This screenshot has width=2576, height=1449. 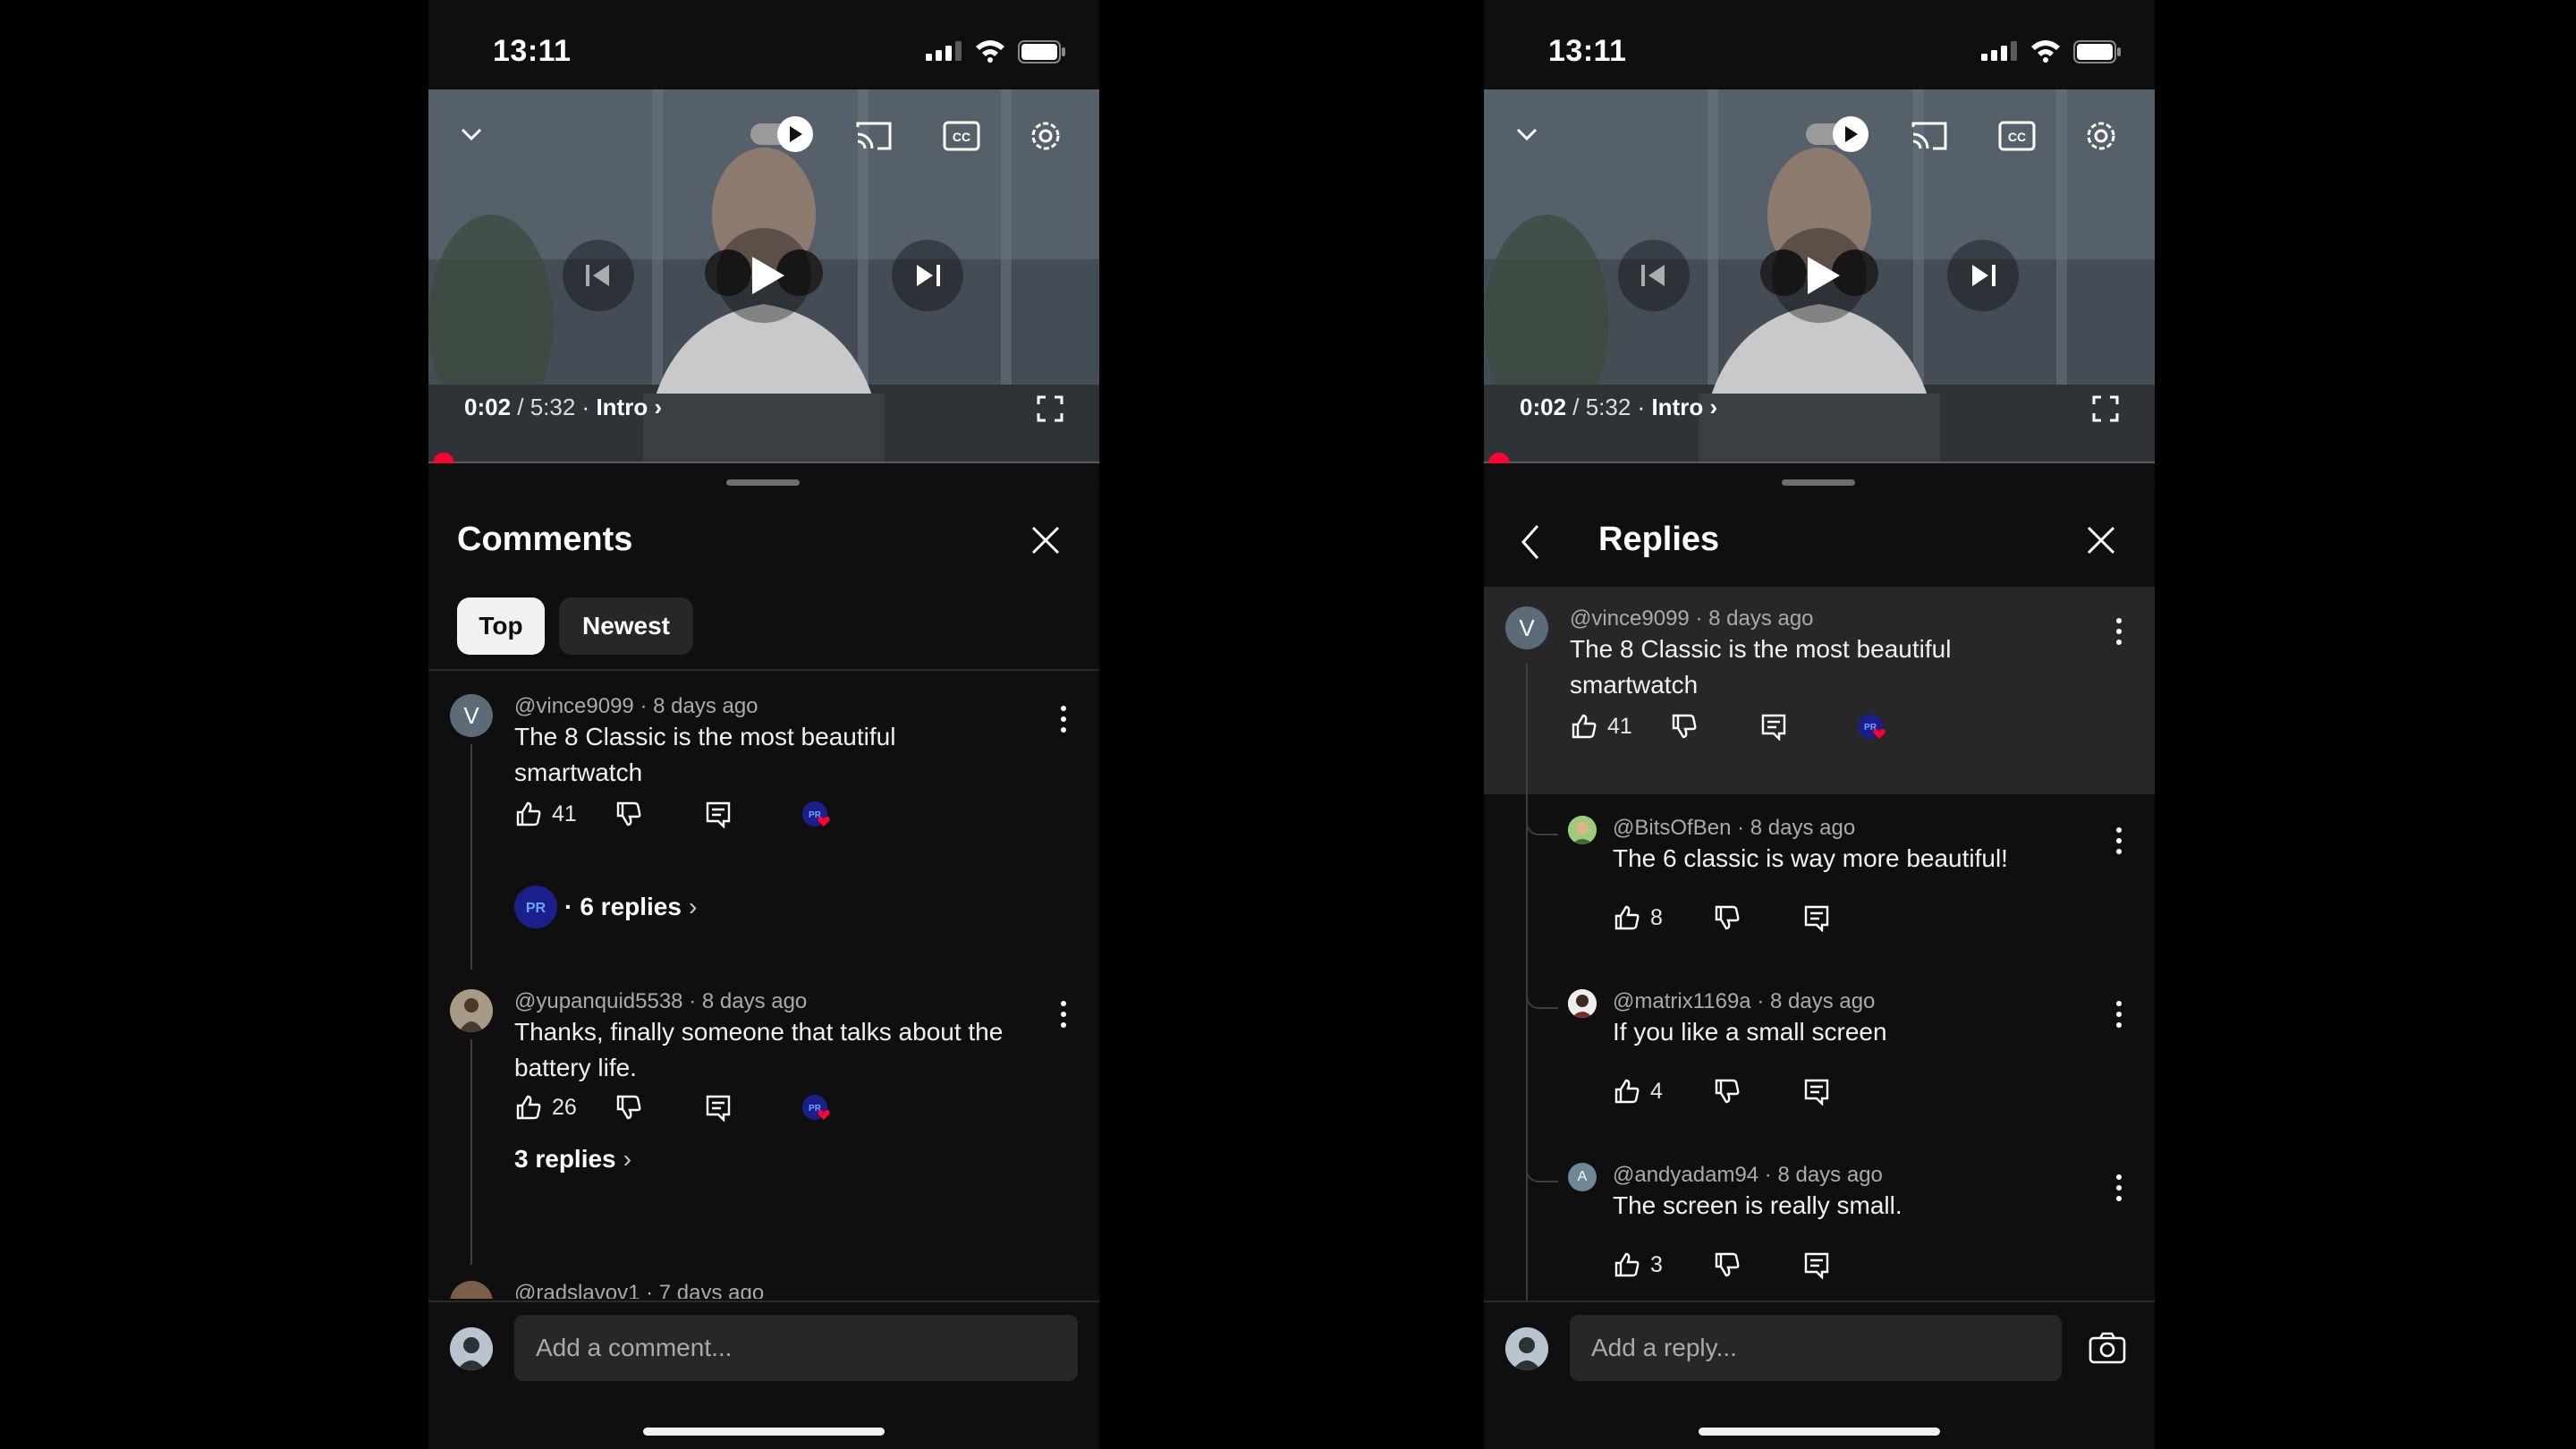 I want to click on reply-icon, so click(x=1816, y=1092).